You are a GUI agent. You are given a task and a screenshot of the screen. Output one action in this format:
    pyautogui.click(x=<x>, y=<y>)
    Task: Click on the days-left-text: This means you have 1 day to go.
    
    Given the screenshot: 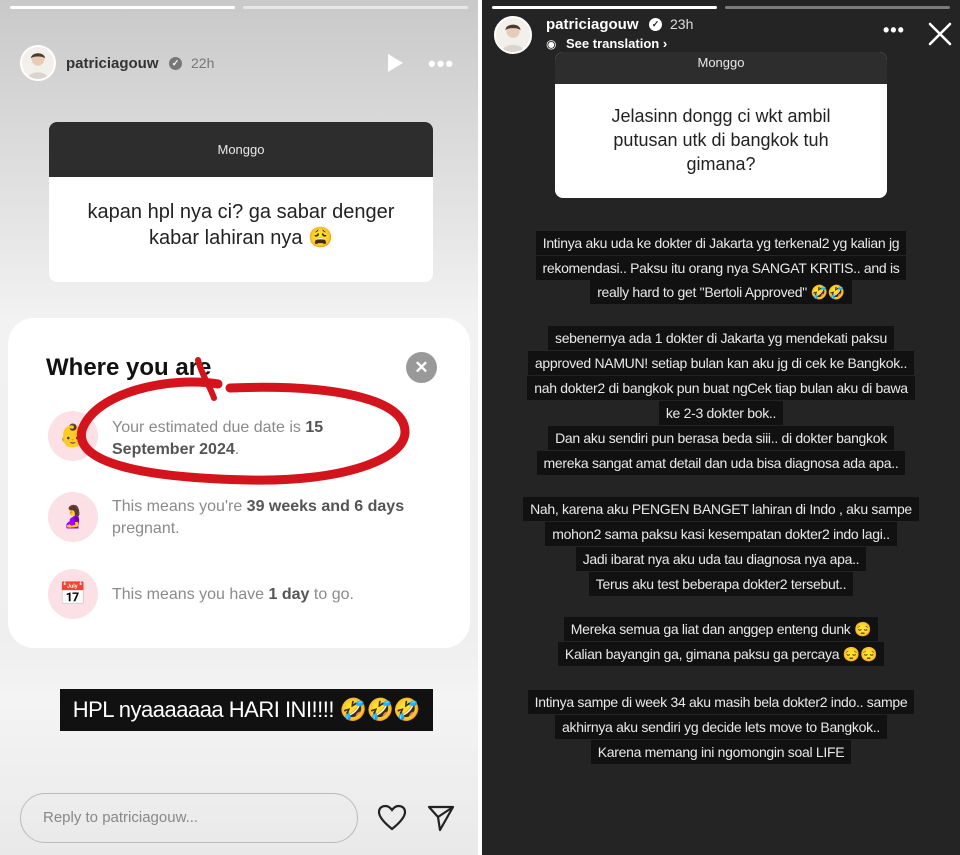 What is the action you would take?
    pyautogui.click(x=272, y=595)
    